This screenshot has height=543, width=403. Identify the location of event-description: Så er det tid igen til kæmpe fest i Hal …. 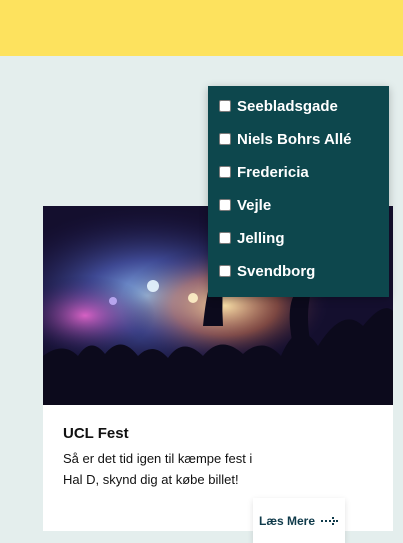
(158, 469).